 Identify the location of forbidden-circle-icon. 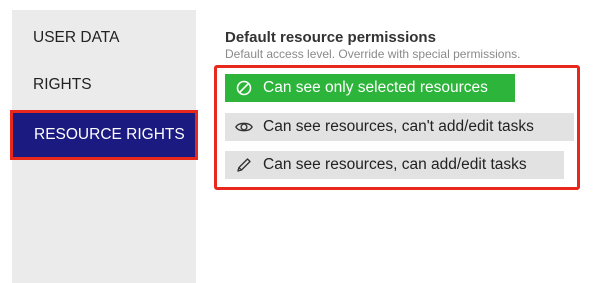
(244, 88).